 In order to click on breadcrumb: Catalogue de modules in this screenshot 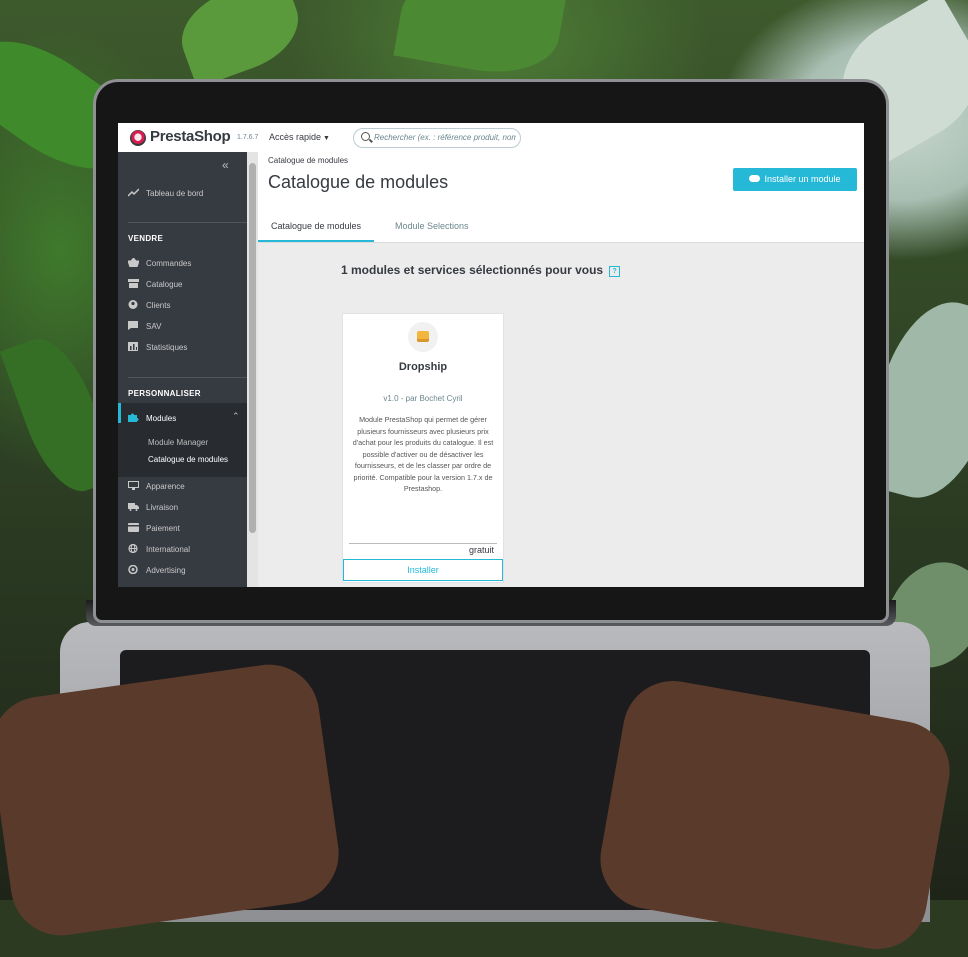, I will do `click(308, 160)`.